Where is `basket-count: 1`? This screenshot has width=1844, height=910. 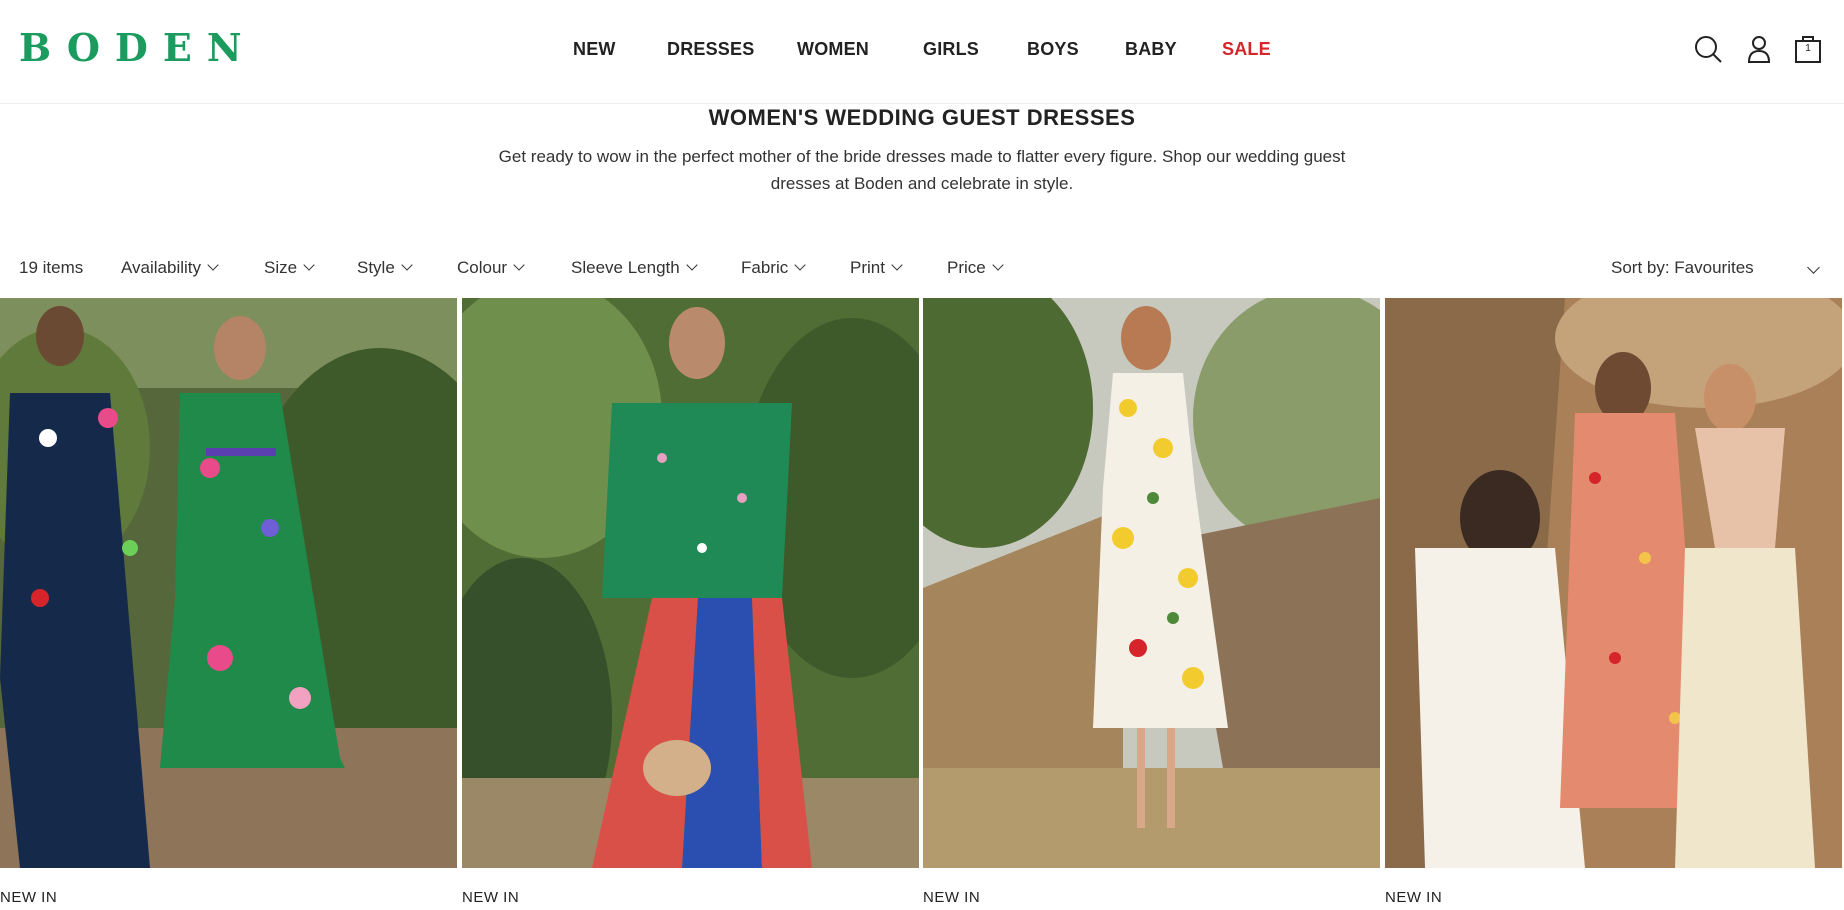 basket-count: 1 is located at coordinates (1808, 48).